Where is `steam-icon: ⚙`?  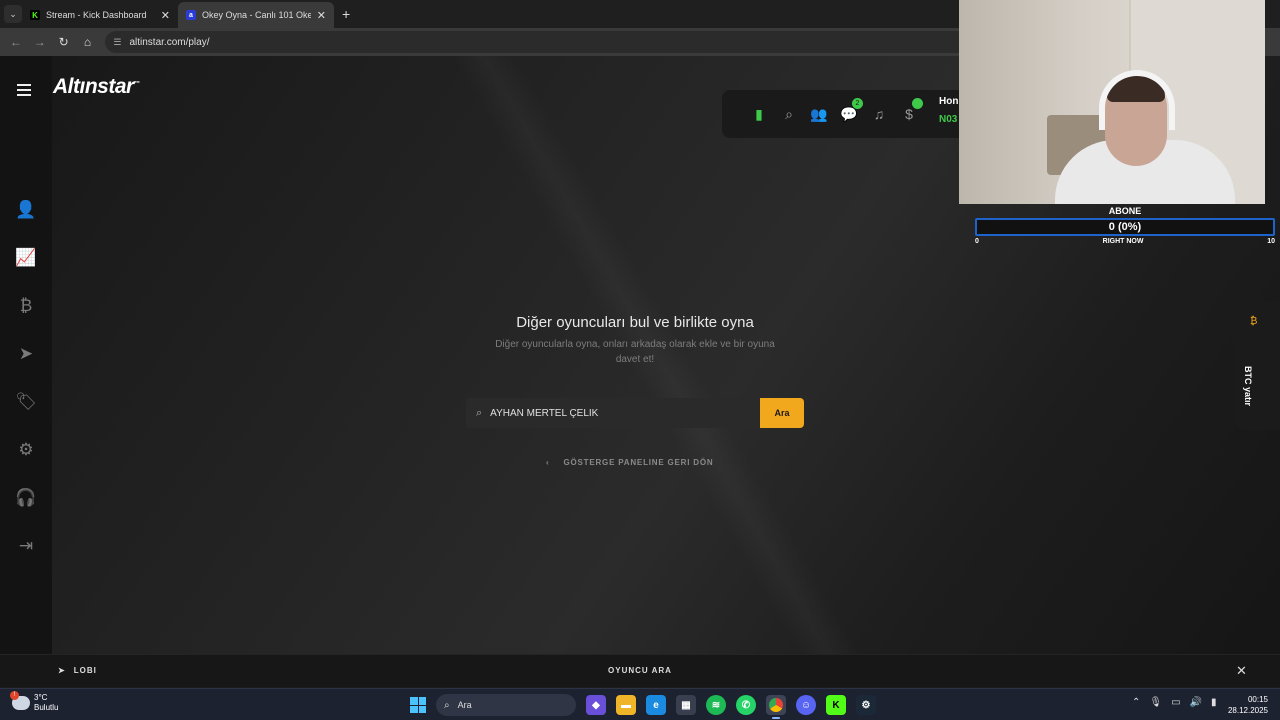
steam-icon: ⚙ is located at coordinates (866, 705).